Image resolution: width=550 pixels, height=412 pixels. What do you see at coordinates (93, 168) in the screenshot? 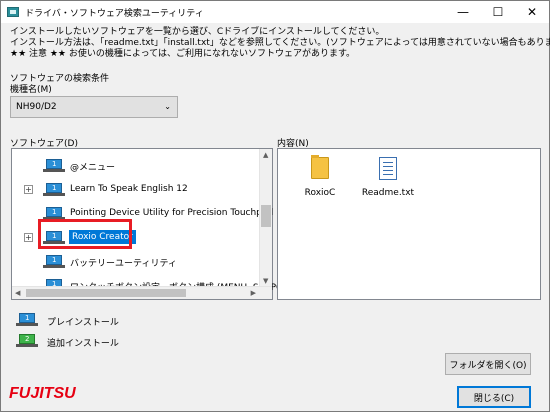
I see `tree-item-label: @メニュー` at bounding box center [93, 168].